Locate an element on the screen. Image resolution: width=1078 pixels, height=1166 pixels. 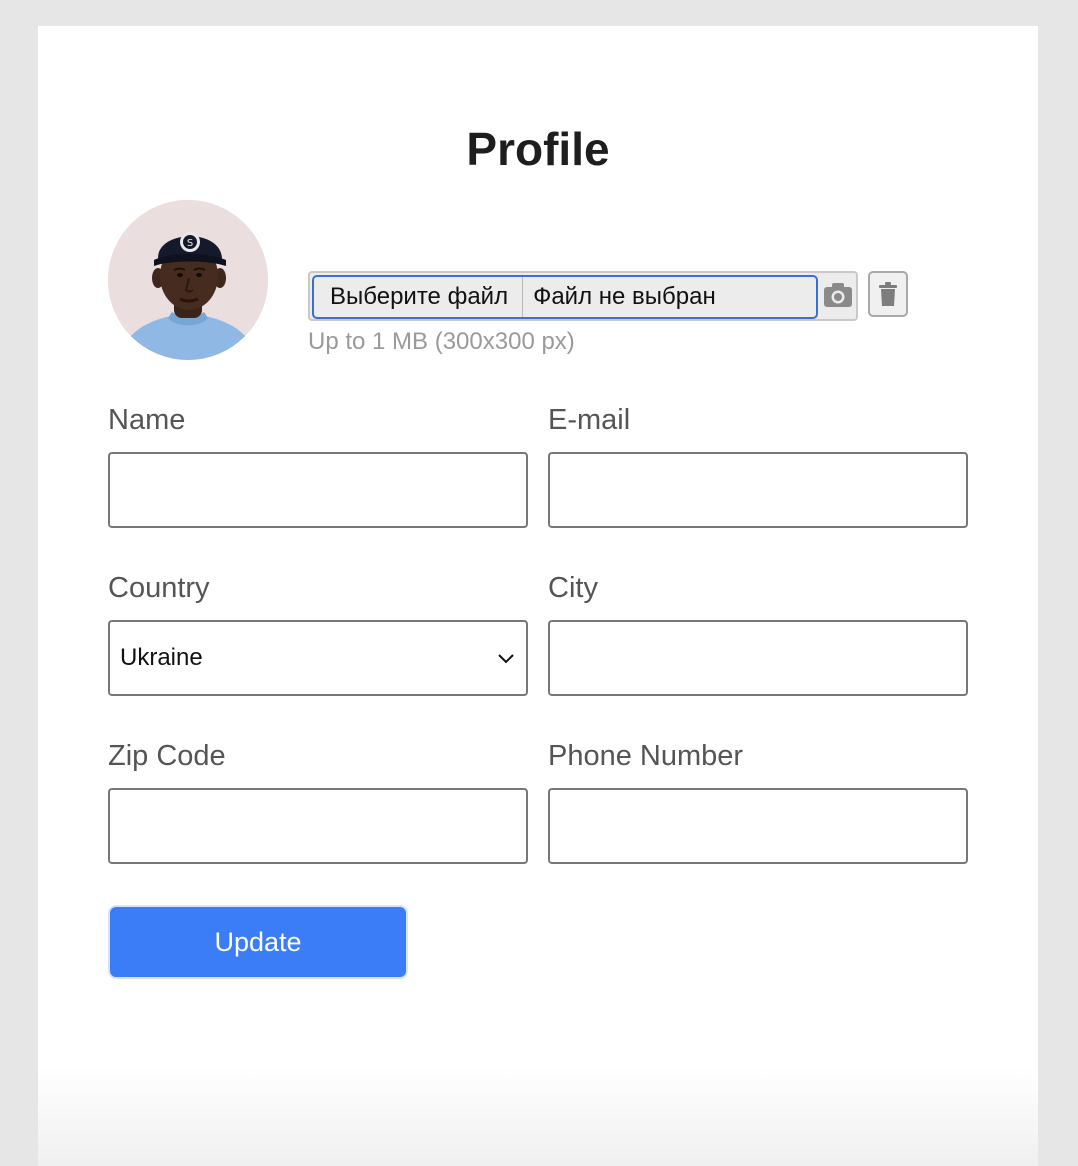
svg-text: S is located at coordinates (190, 243).